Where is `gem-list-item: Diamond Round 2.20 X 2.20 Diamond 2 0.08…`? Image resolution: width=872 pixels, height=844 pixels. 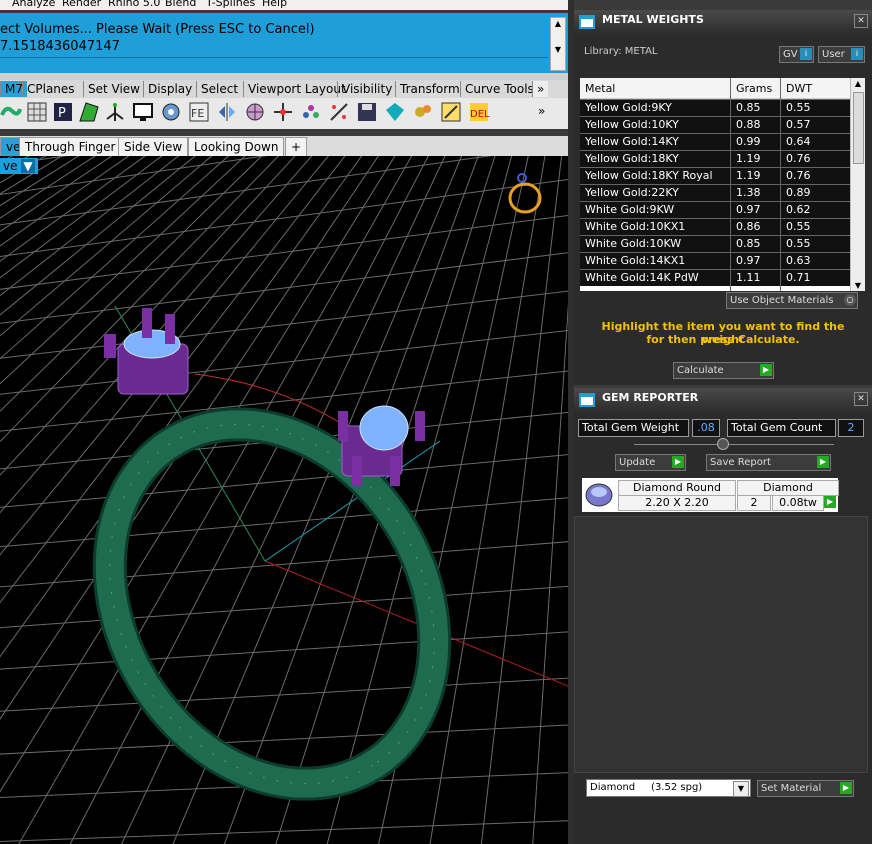 gem-list-item: Diamond Round 2.20 X 2.20 Diamond 2 0.08… is located at coordinates (710, 495).